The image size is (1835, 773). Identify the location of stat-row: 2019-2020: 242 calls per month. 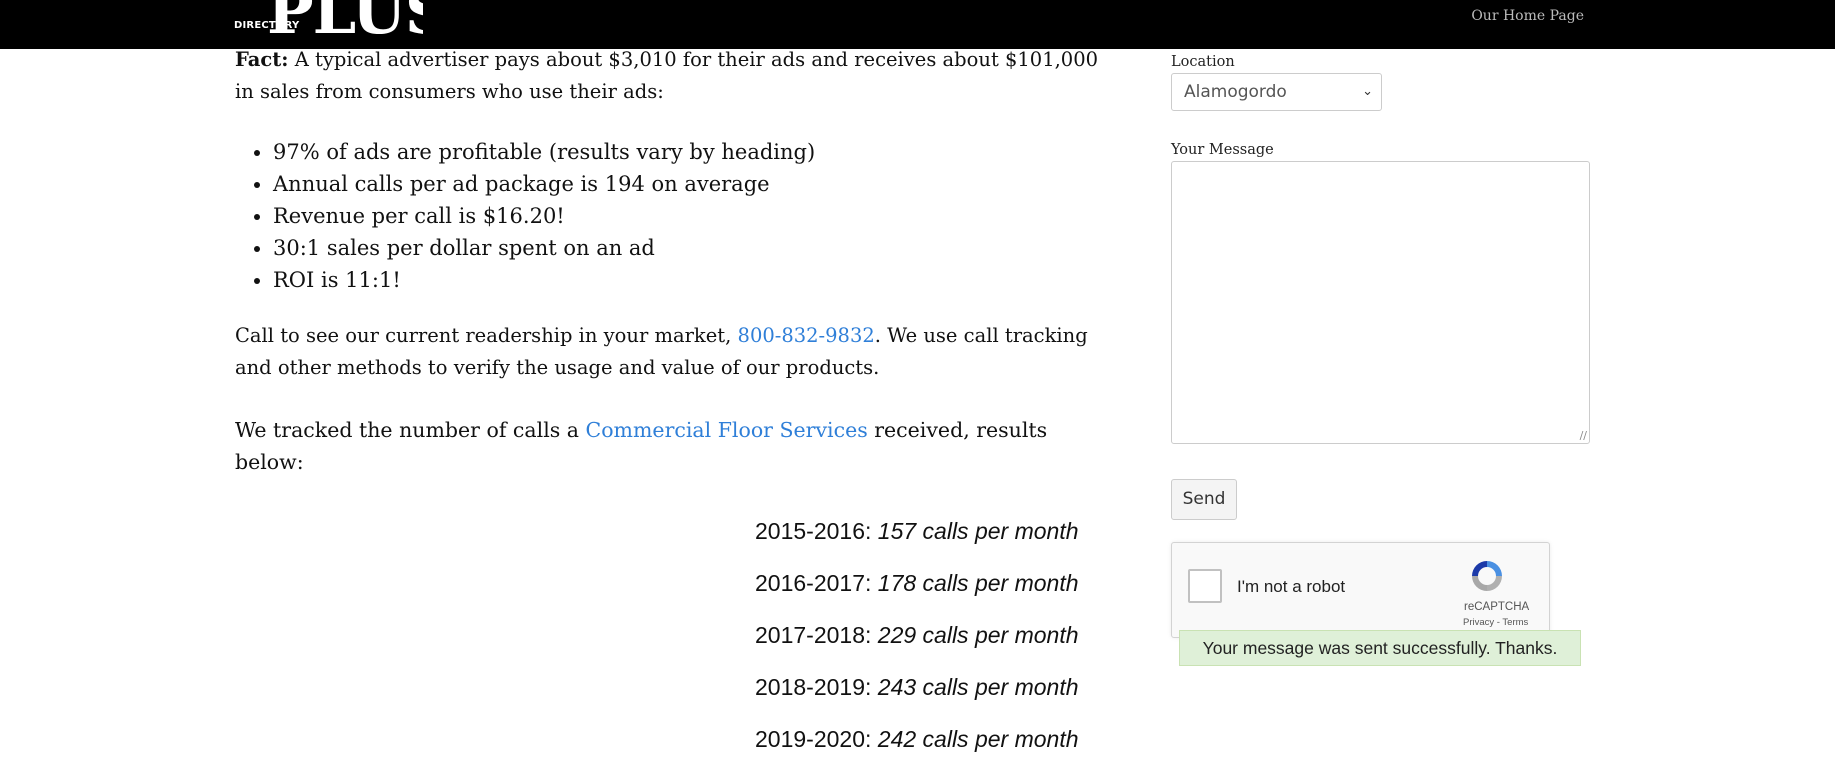
(917, 747).